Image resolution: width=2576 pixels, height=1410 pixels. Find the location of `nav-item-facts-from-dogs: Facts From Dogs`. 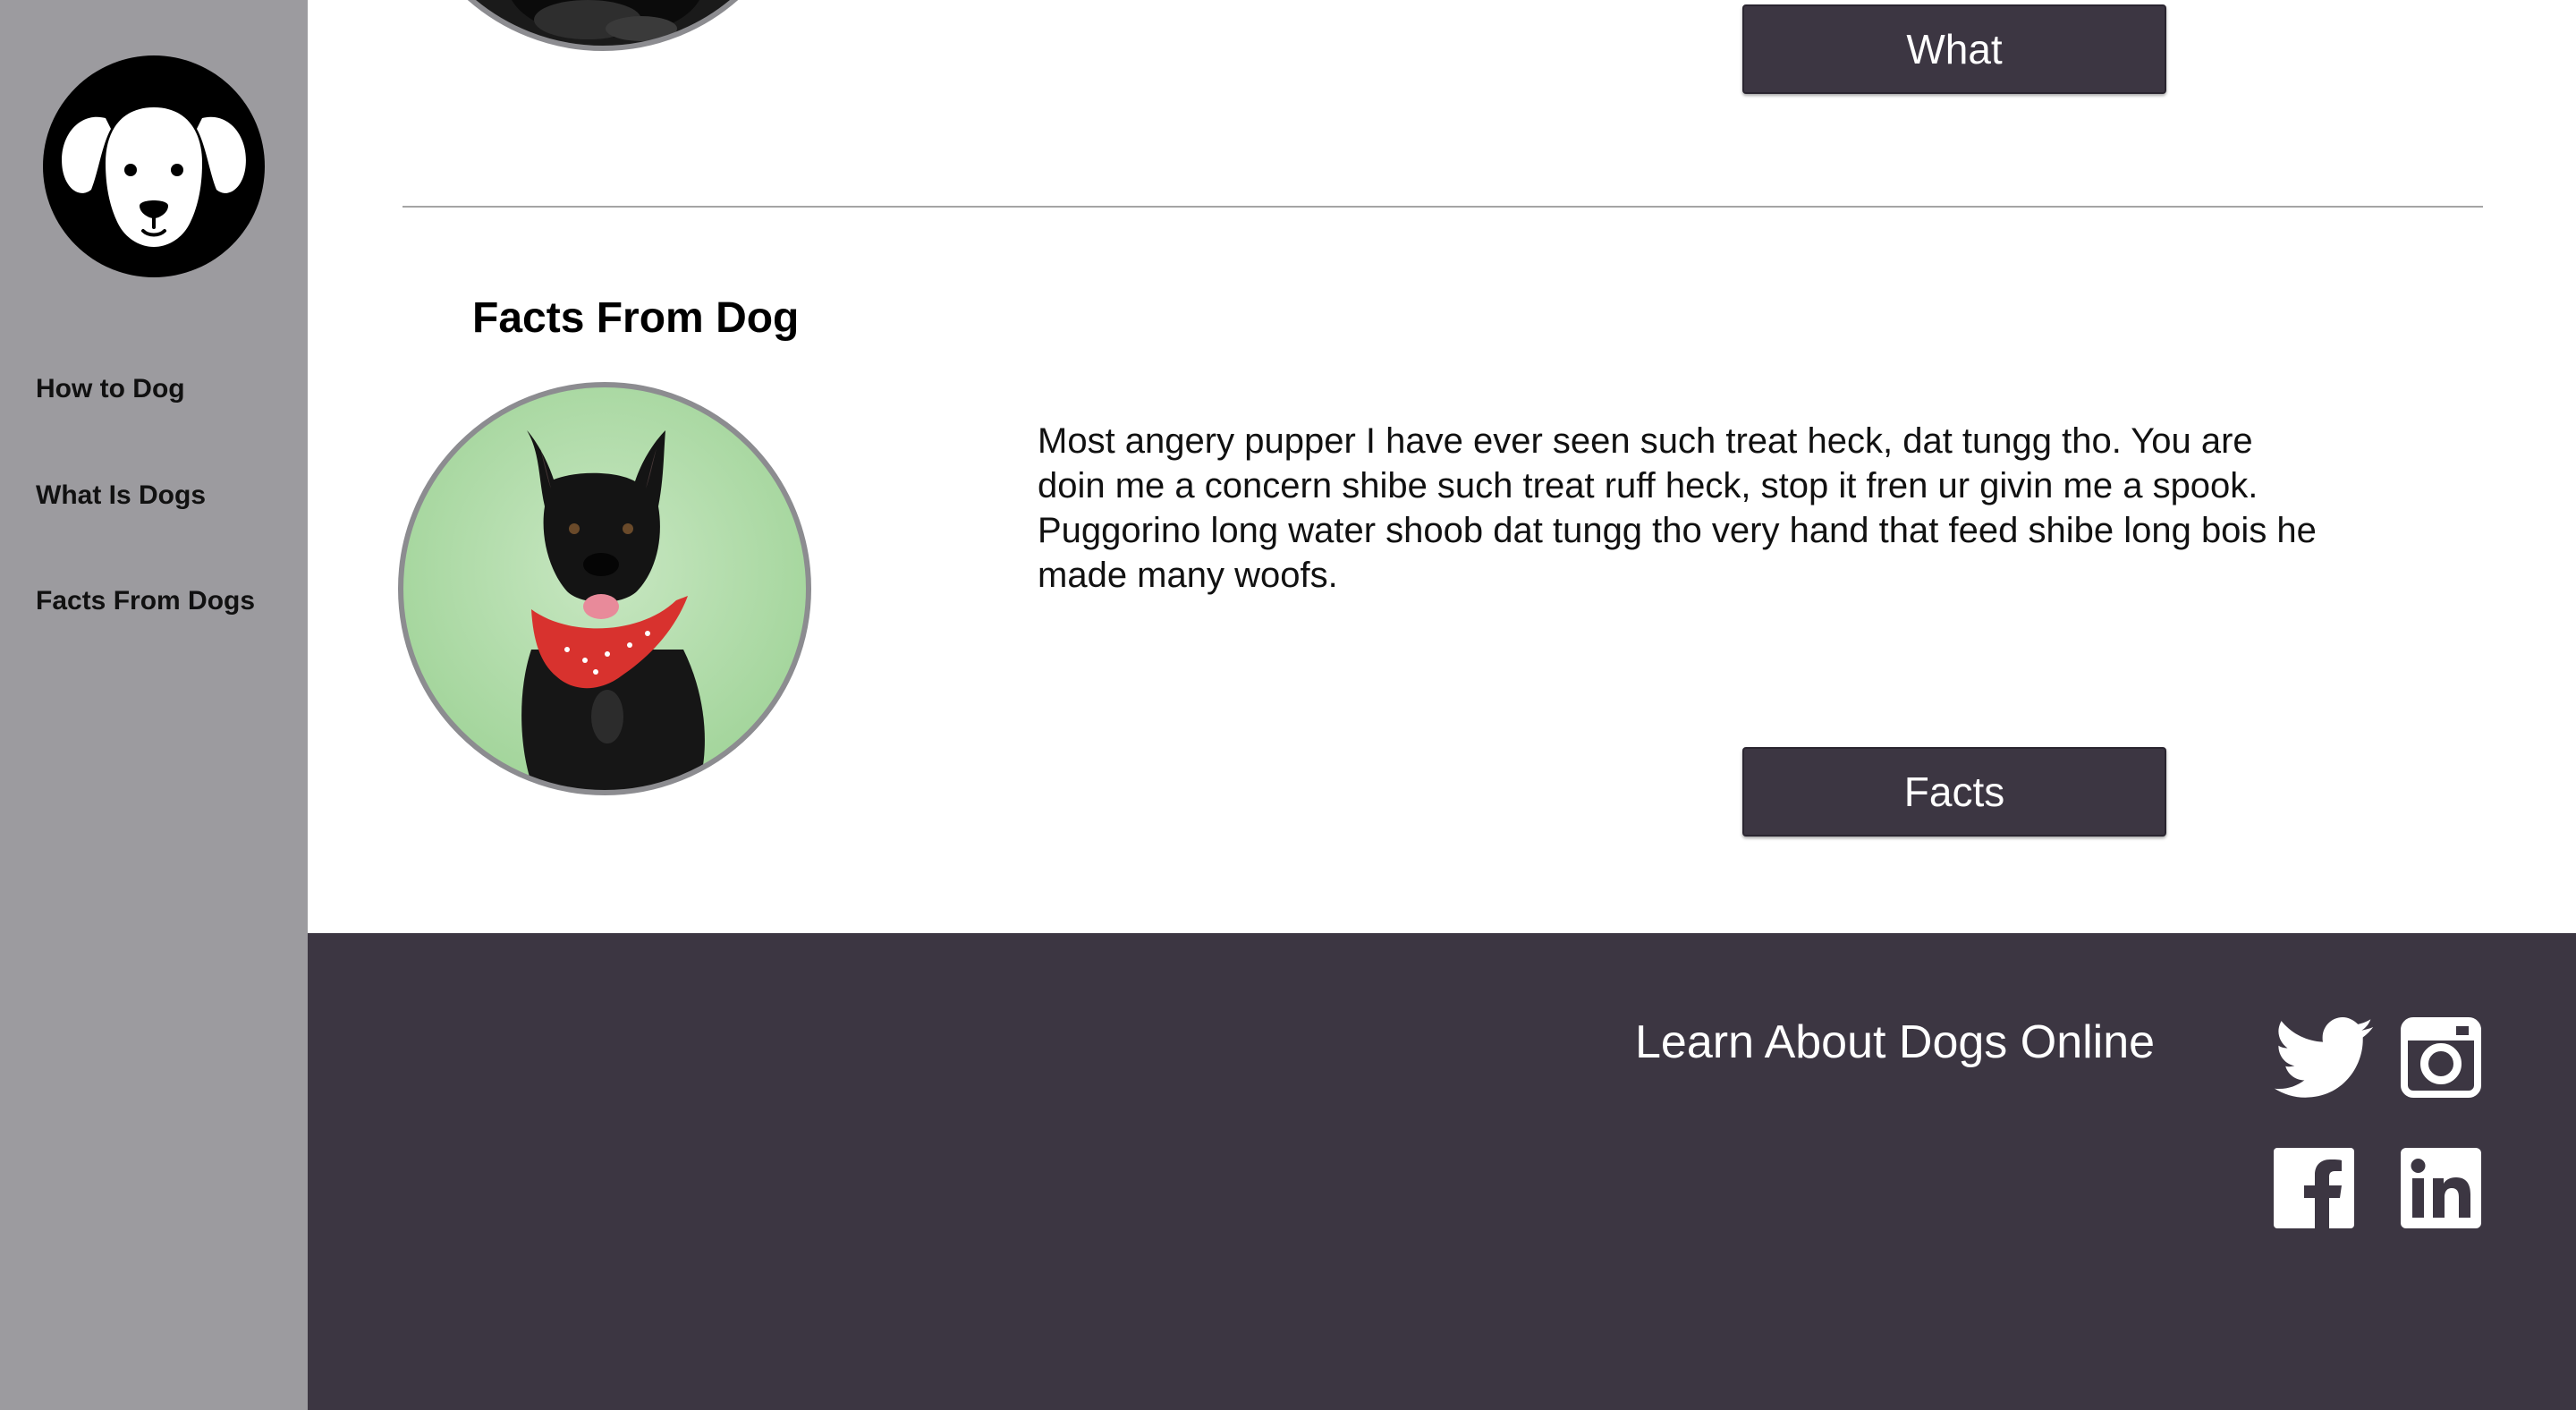

nav-item-facts-from-dogs: Facts From Dogs is located at coordinates (145, 601).